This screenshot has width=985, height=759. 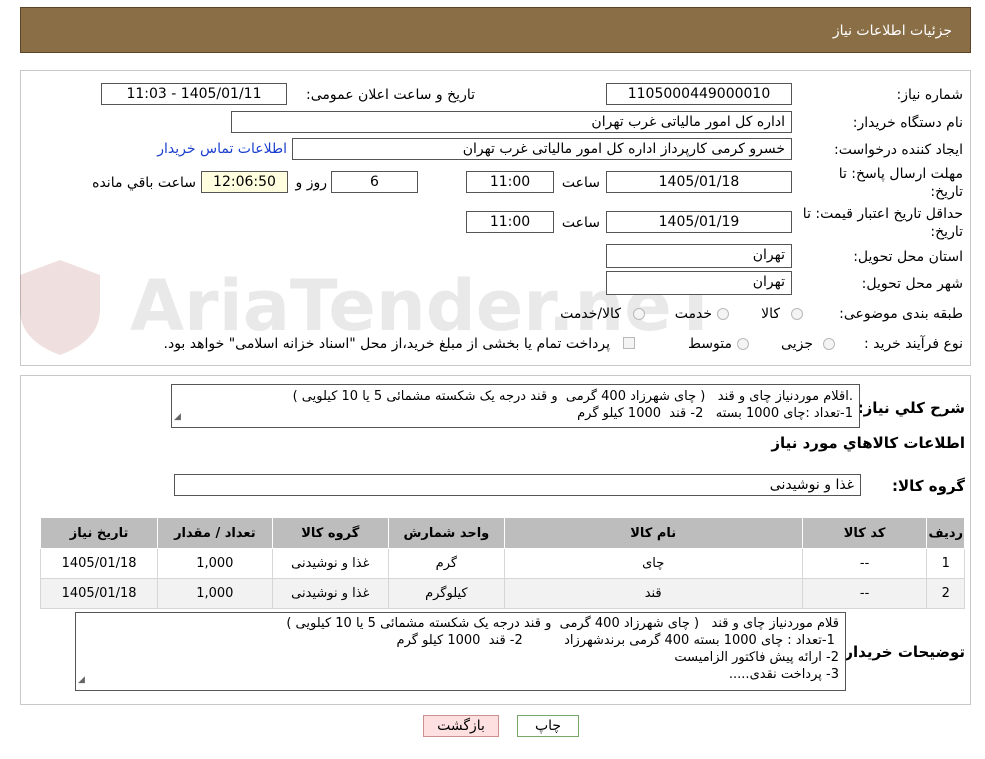 What do you see at coordinates (743, 344) in the screenshot?
I see `process-radio-medium` at bounding box center [743, 344].